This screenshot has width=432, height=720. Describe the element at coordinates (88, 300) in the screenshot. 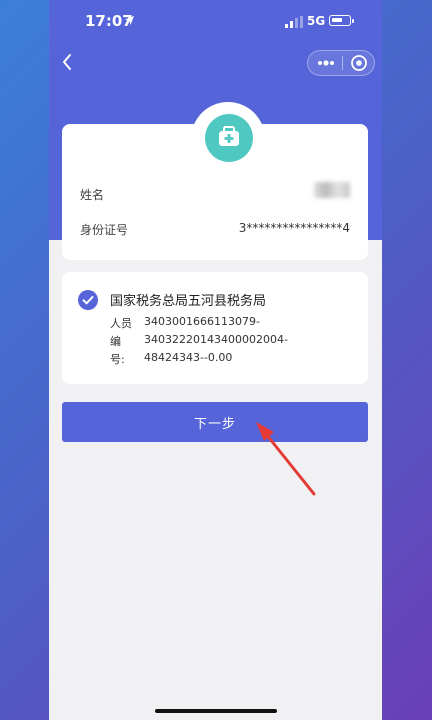

I see `check-circle-icon` at that location.